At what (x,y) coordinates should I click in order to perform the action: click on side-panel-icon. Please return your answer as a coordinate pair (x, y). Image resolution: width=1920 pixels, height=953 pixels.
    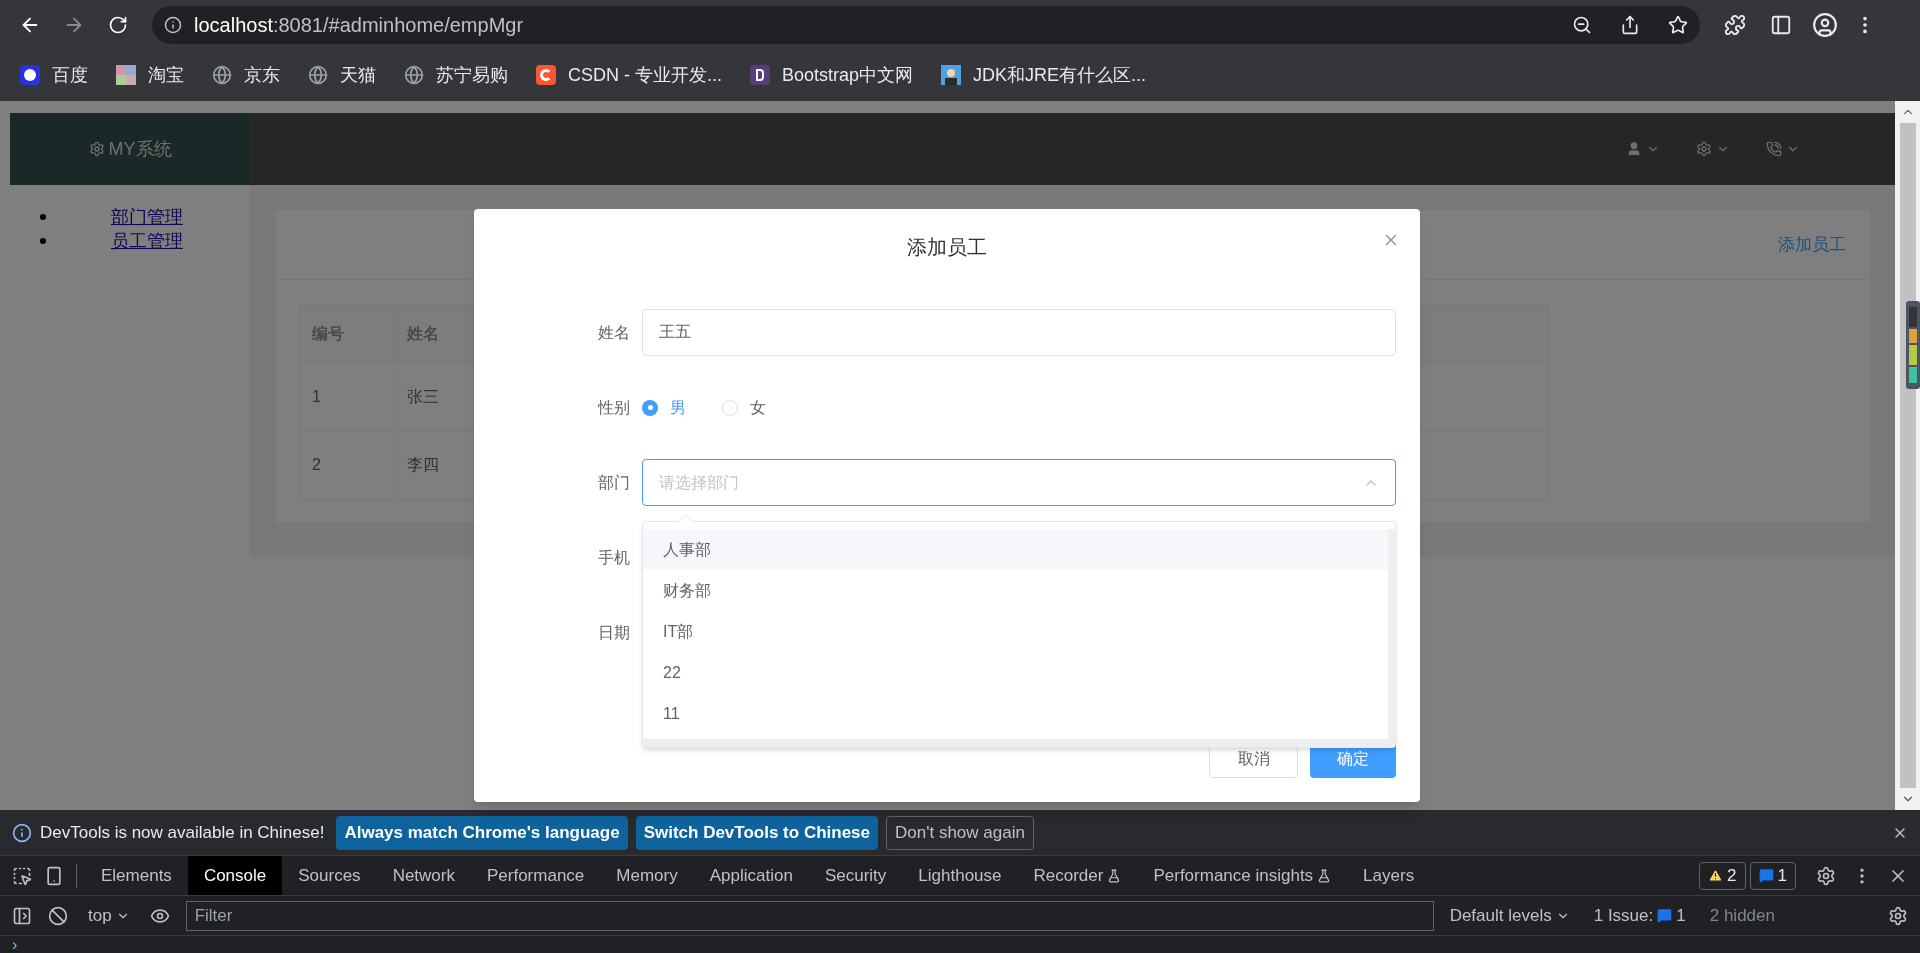
    Looking at the image, I should click on (1781, 24).